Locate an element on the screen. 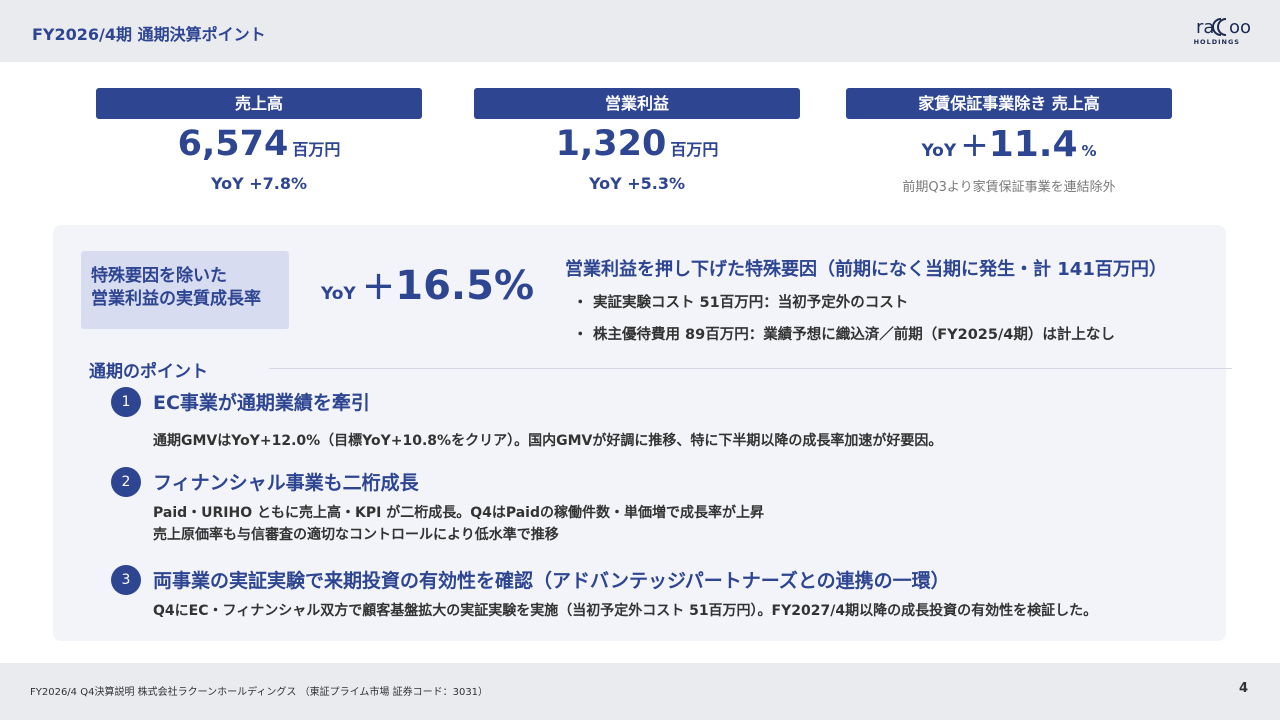  kpi-note: 前期Q3より家賃保証事業を連結除外 is located at coordinates (1009, 187).